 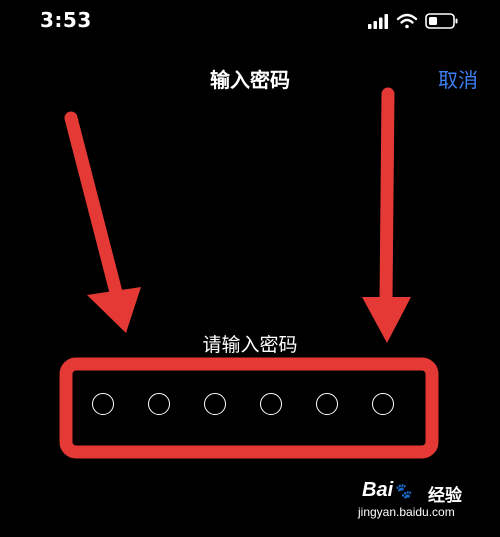 What do you see at coordinates (415, 501) in the screenshot?
I see `watermark: Bai🐾 经验 jingyan.baidu.com` at bounding box center [415, 501].